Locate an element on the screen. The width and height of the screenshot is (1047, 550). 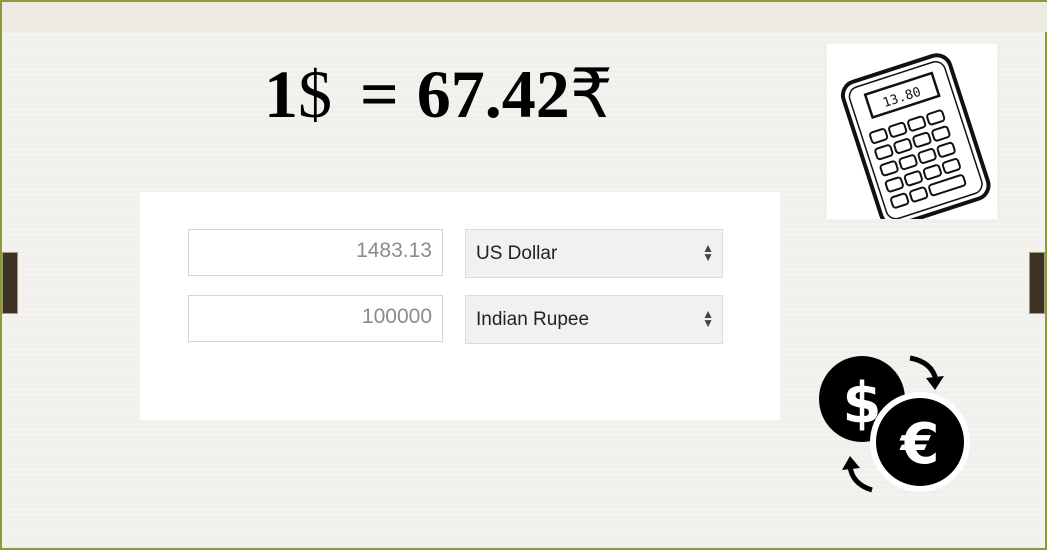
exchange-rate-heading: 1$ = 67.42₹ is located at coordinates (438, 94).